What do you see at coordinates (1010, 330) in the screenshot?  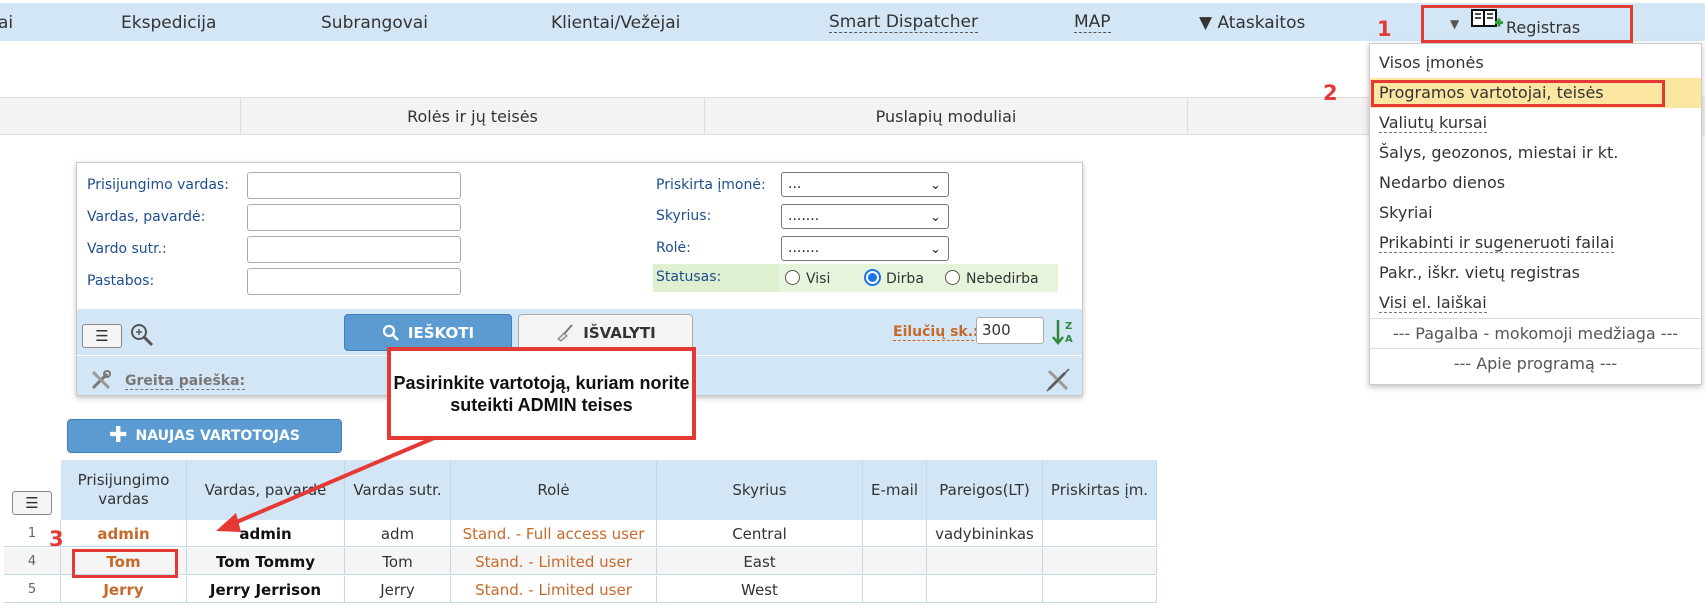 I see `rows-count-input: 300` at bounding box center [1010, 330].